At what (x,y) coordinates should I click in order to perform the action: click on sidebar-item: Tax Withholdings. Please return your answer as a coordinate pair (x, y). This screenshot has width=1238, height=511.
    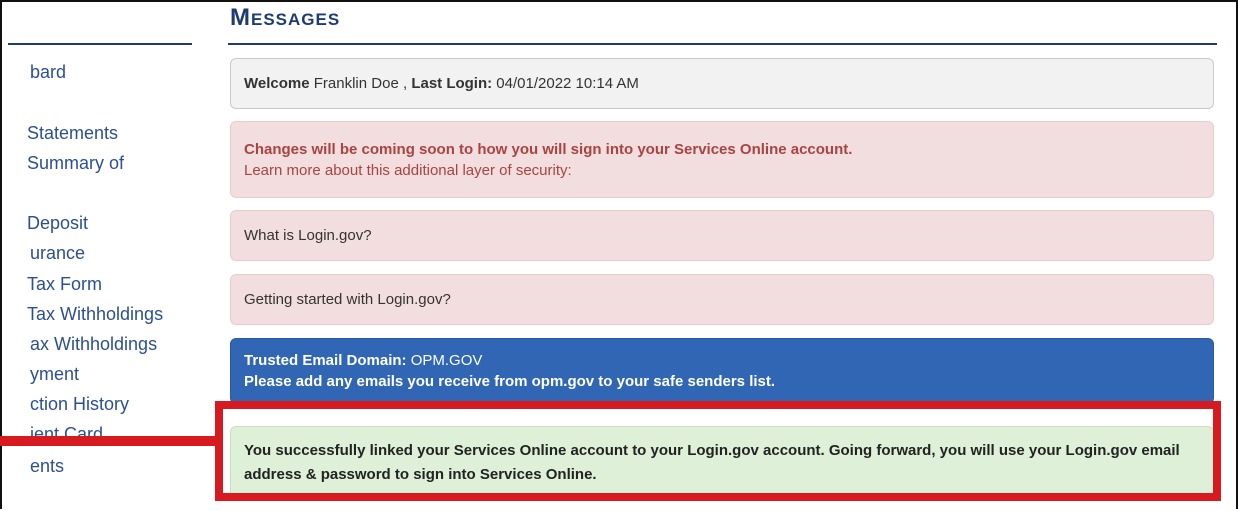
    Looking at the image, I should click on (95, 314).